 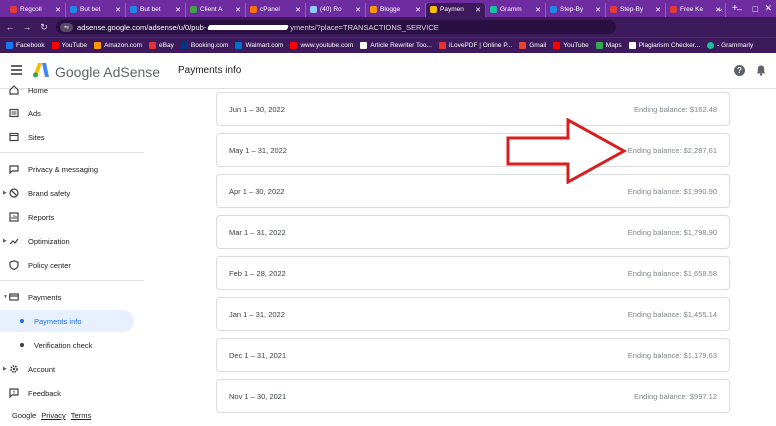 What do you see at coordinates (81, 415) in the screenshot?
I see `terms-link: Terms` at bounding box center [81, 415].